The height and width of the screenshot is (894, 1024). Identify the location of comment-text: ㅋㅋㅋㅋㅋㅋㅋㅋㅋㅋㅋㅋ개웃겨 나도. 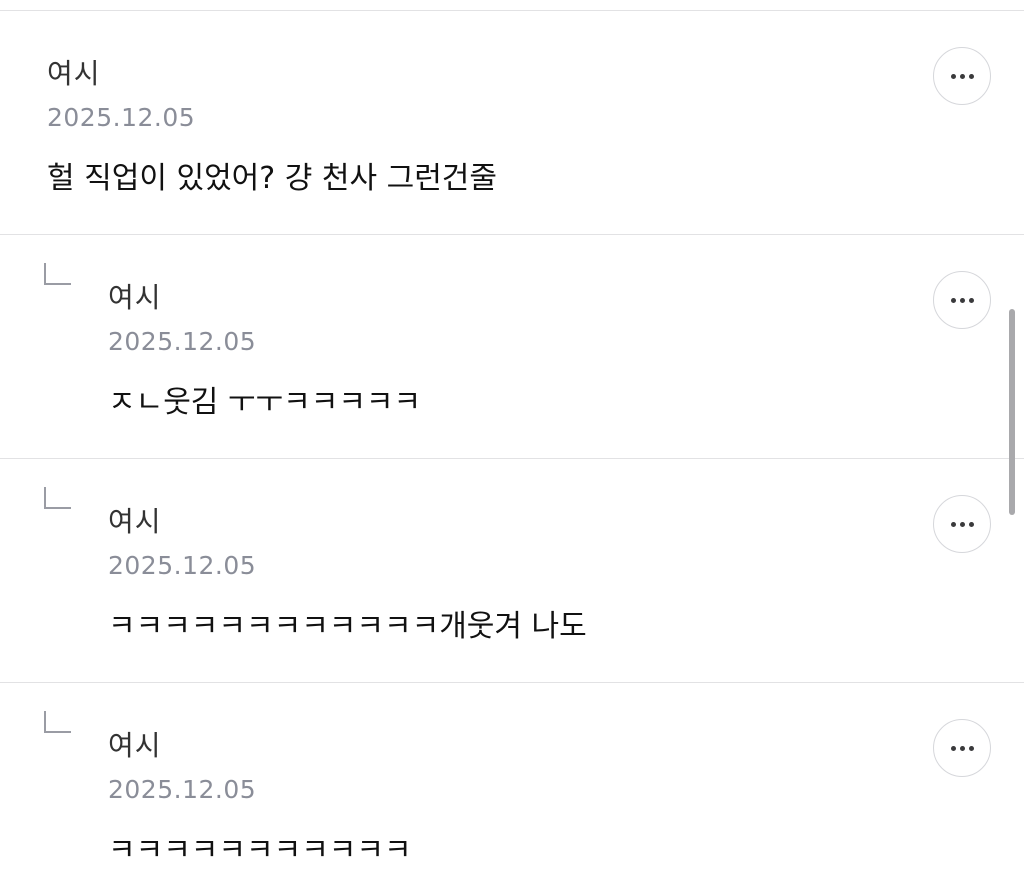
(347, 626).